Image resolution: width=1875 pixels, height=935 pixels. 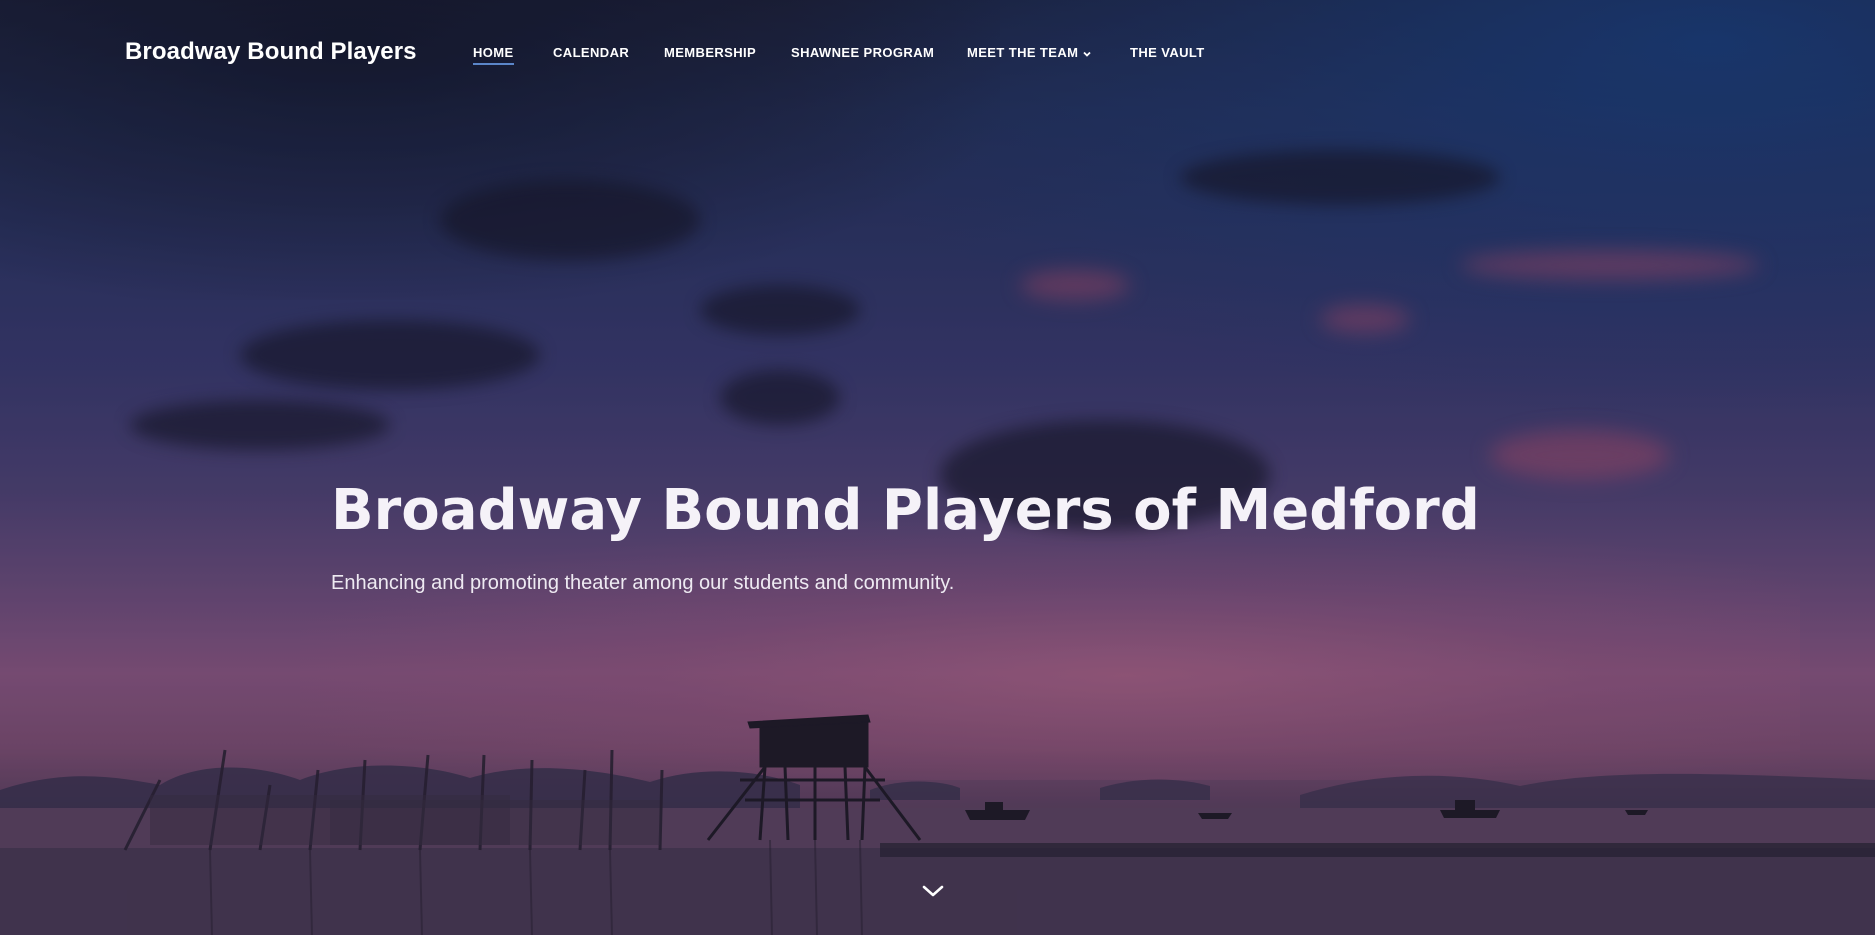 What do you see at coordinates (1167, 53) in the screenshot?
I see `nav-item-the-vault: THE VAULT` at bounding box center [1167, 53].